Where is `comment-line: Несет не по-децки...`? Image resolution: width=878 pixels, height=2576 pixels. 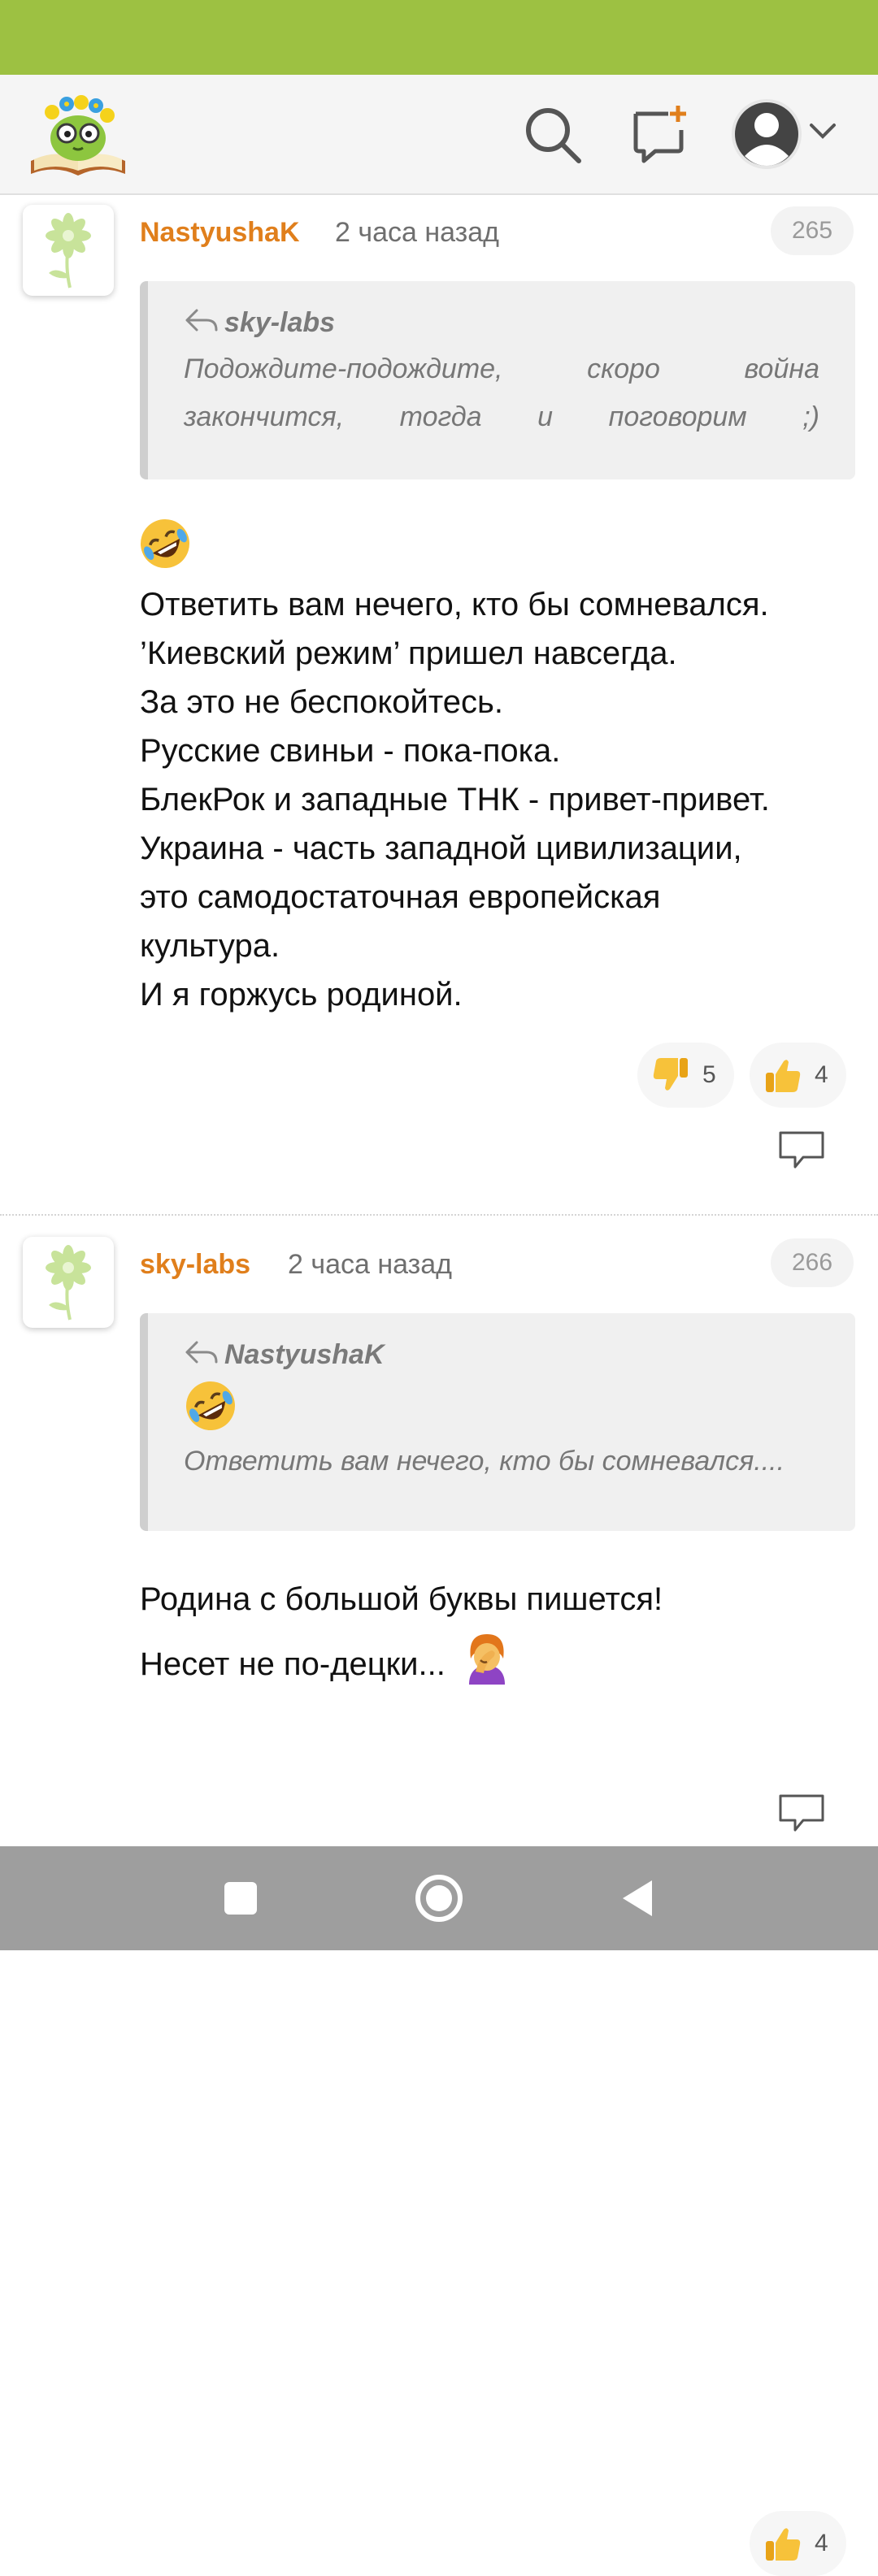 comment-line: Несет не по-децки... is located at coordinates (498, 1665).